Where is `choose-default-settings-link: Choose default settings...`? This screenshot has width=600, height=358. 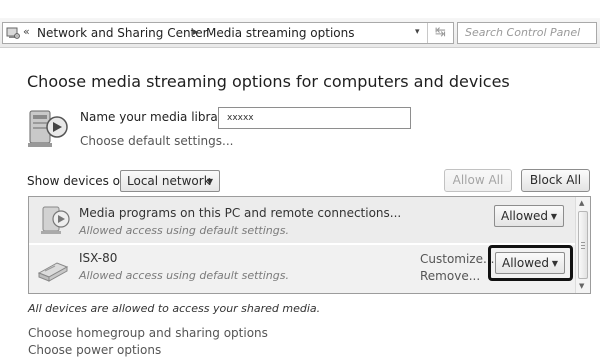 choose-default-settings-link: Choose default settings... is located at coordinates (156, 141).